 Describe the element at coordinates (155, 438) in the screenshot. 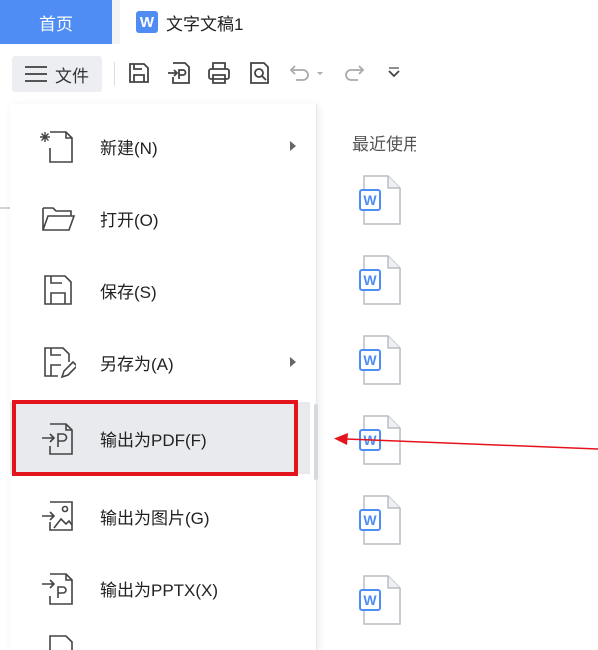

I see `highlight-box` at that location.